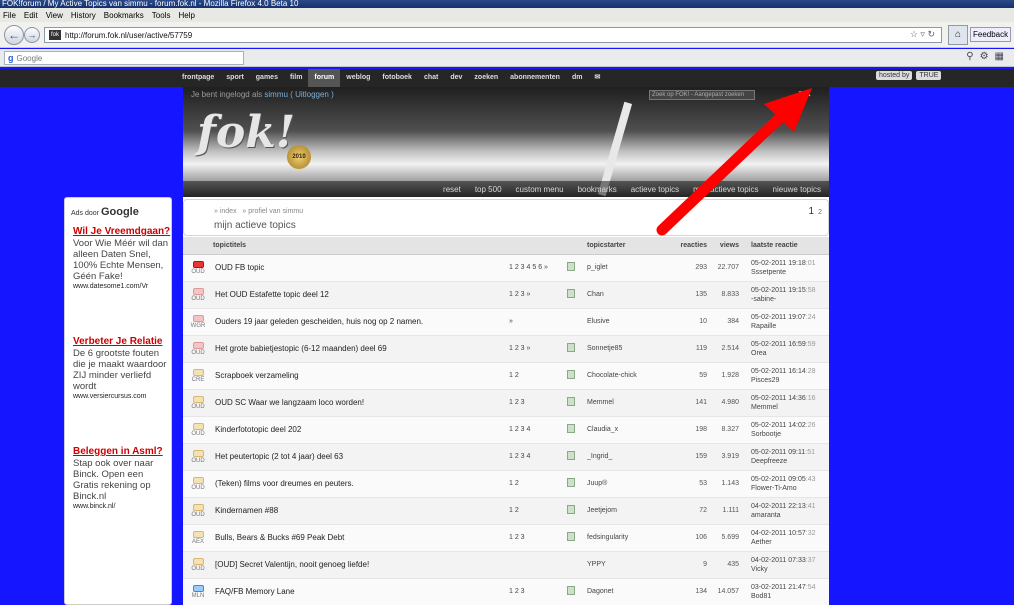 The width and height of the screenshot is (1014, 605). What do you see at coordinates (655, 189) in the screenshot?
I see `header-link-actieve-topics: actieve topics` at bounding box center [655, 189].